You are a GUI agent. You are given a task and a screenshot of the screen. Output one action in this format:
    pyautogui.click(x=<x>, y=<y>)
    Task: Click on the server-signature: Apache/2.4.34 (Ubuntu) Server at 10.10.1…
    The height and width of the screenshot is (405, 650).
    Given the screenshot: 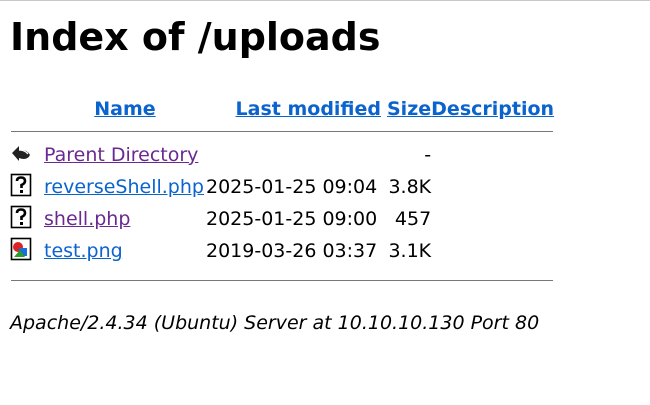 What is the action you would take?
    pyautogui.click(x=275, y=323)
    